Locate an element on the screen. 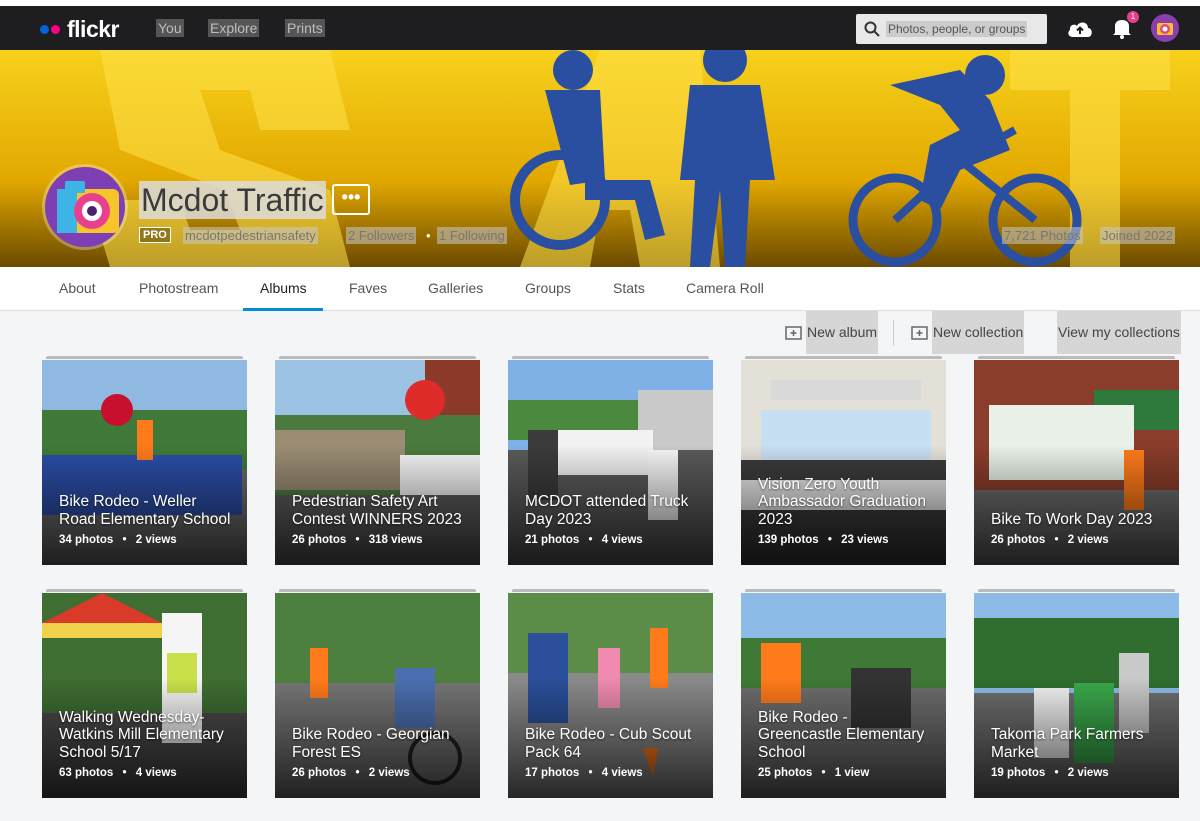 The height and width of the screenshot is (821, 1200). album-view-count: 4 views is located at coordinates (156, 773).